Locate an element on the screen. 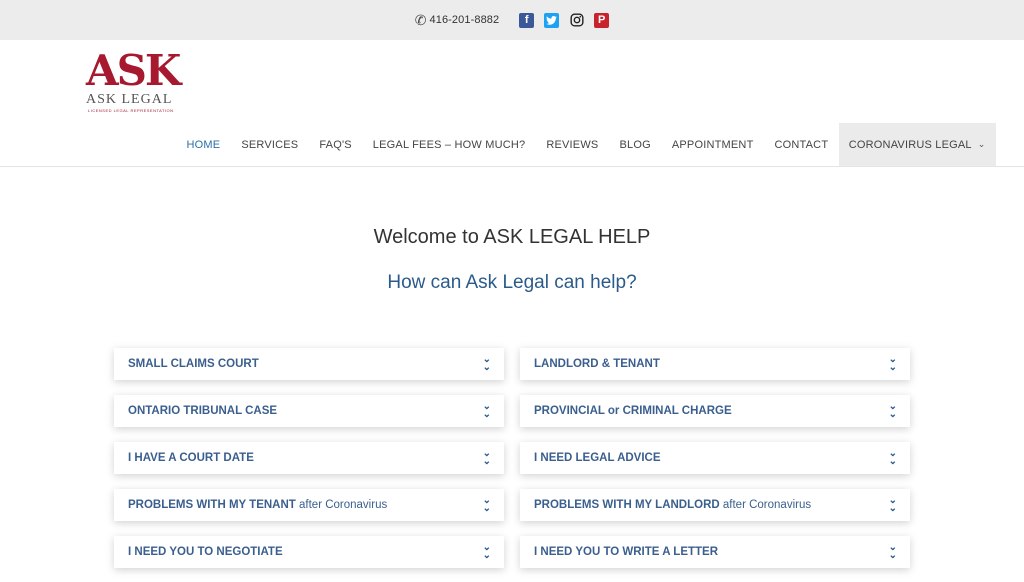 The image size is (1024, 582). welcome-heading: Welcome to ASK LEGAL HELP is located at coordinates (512, 237).